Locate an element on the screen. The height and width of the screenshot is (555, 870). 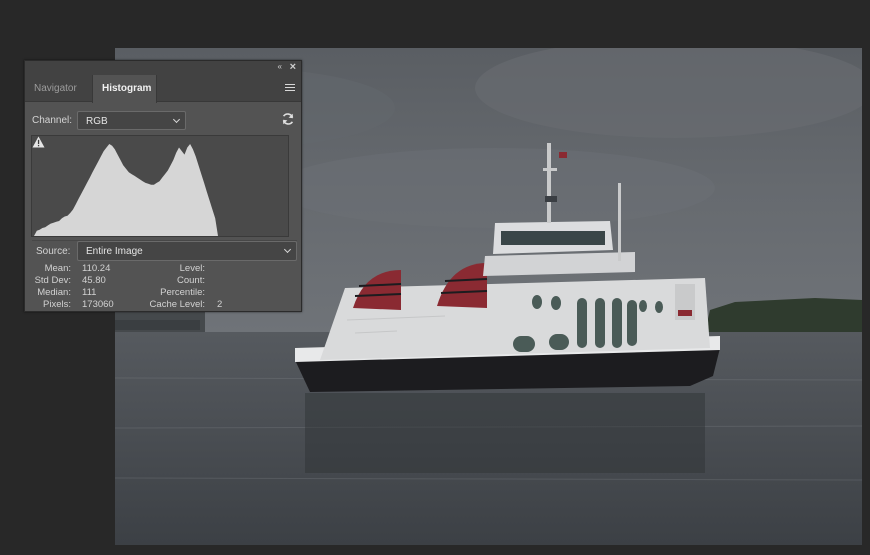
channel-label: Channel: is located at coordinates (52, 120).